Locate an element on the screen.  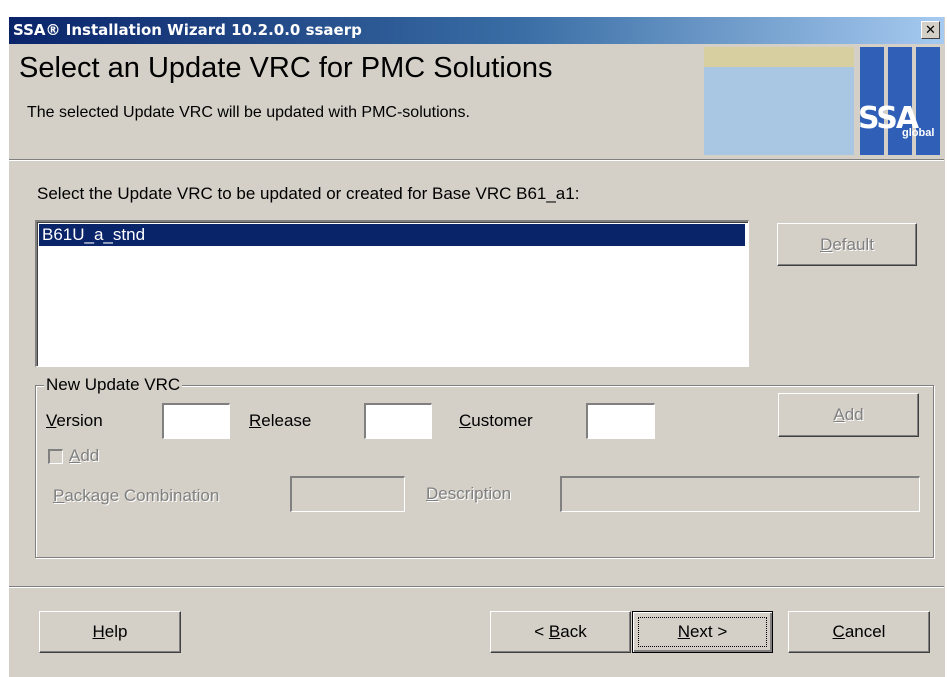
add-button-label: Add is located at coordinates (848, 415).